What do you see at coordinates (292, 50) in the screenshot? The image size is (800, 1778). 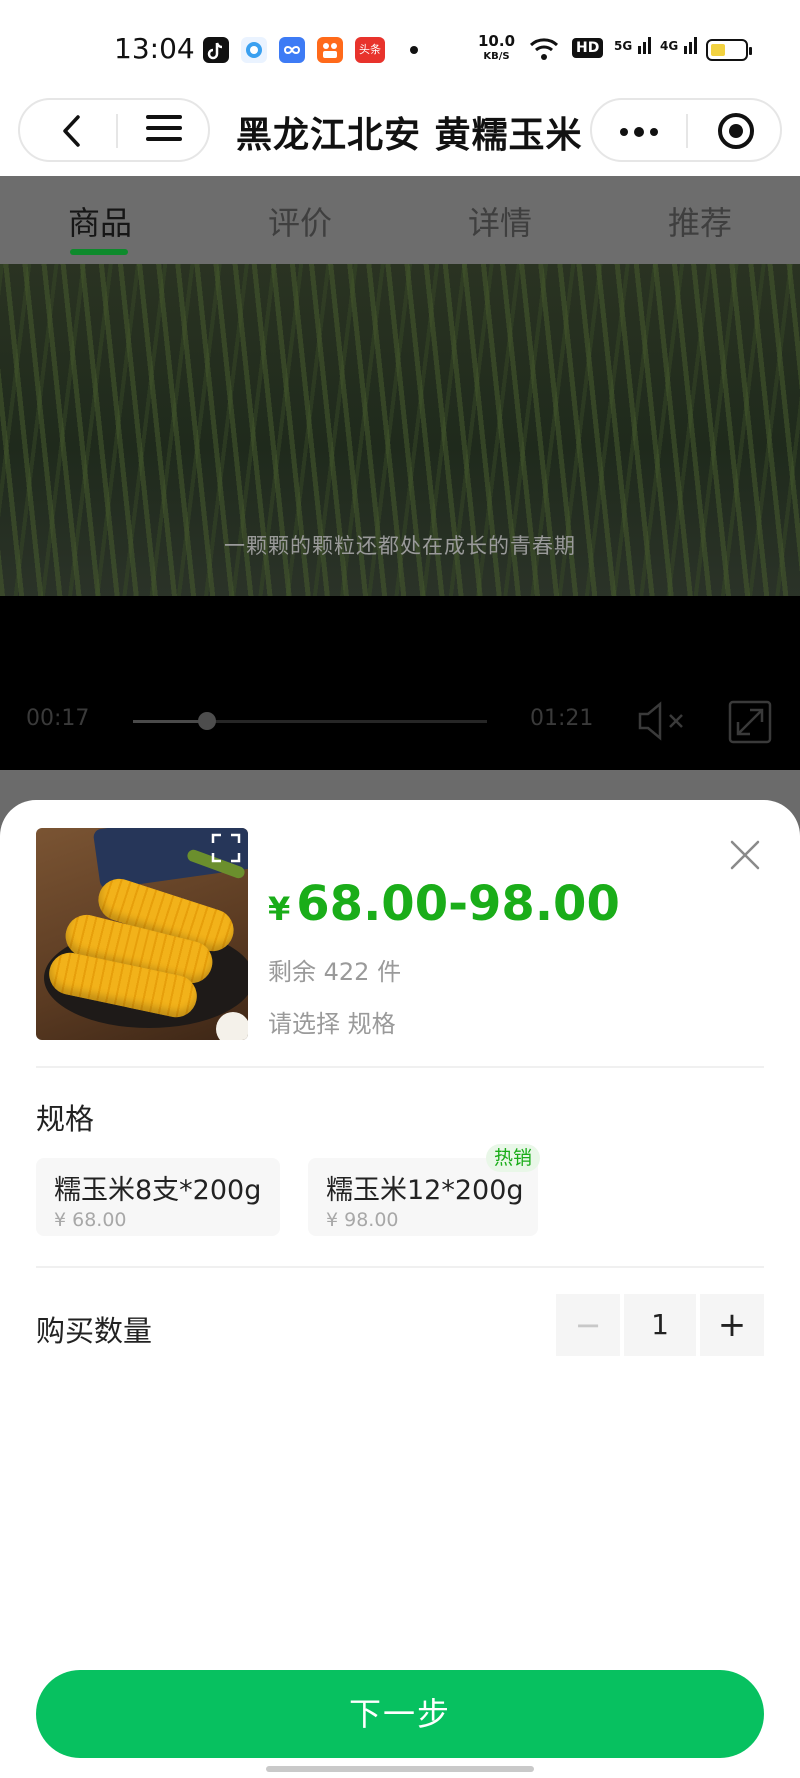 I see `infinity-icon` at bounding box center [292, 50].